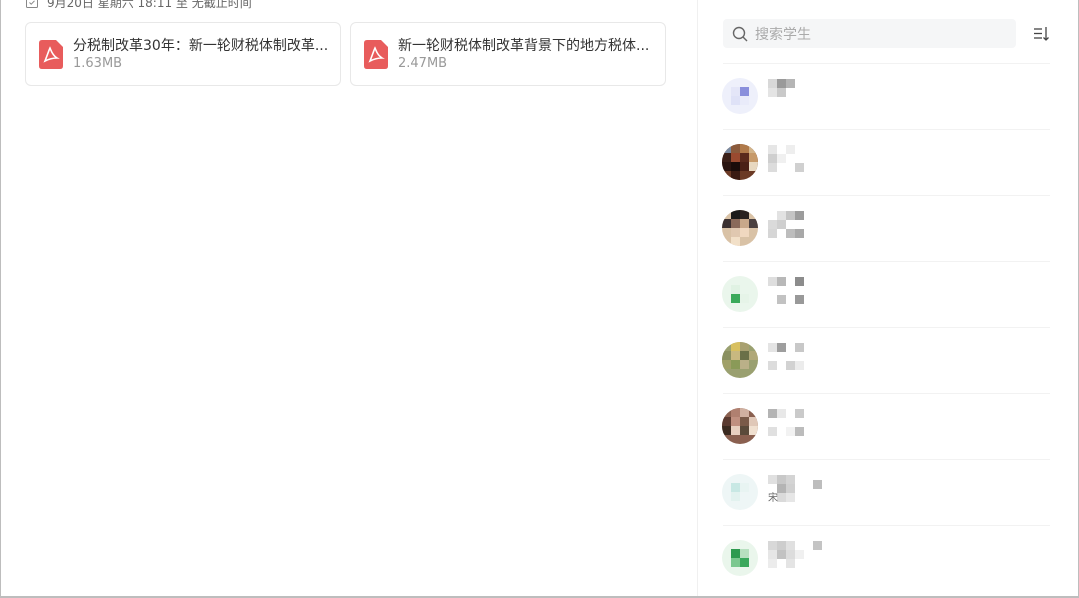  Describe the element at coordinates (740, 34) in the screenshot. I see `search-icon` at that location.